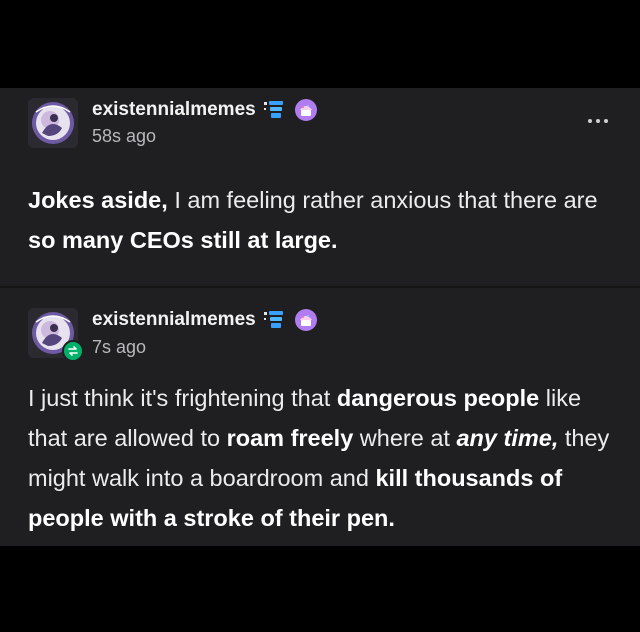 The height and width of the screenshot is (632, 640). I want to click on text-segment: Jokes aside,, so click(98, 200).